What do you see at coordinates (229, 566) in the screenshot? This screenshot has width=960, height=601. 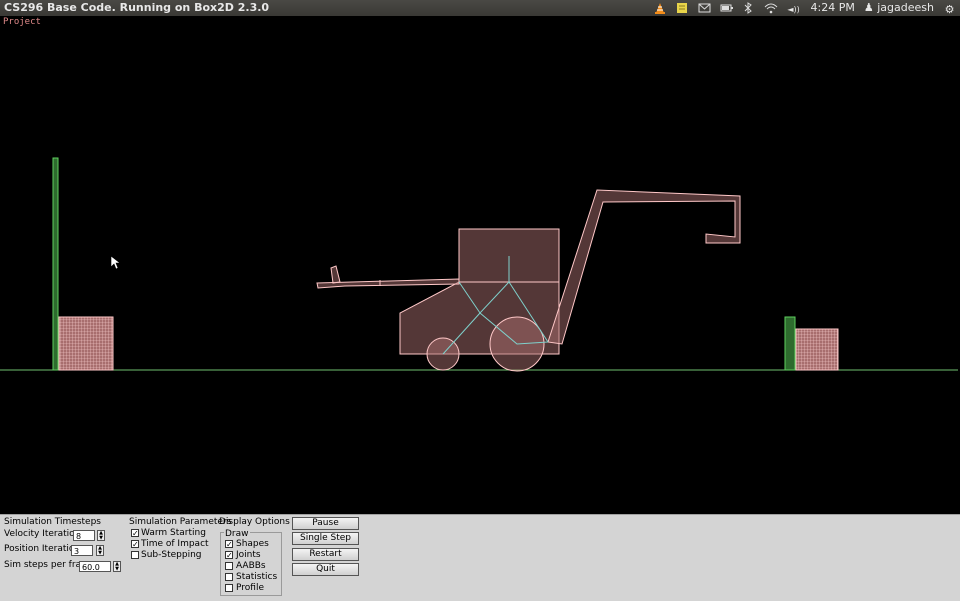 I see `aabbs-checkbox` at bounding box center [229, 566].